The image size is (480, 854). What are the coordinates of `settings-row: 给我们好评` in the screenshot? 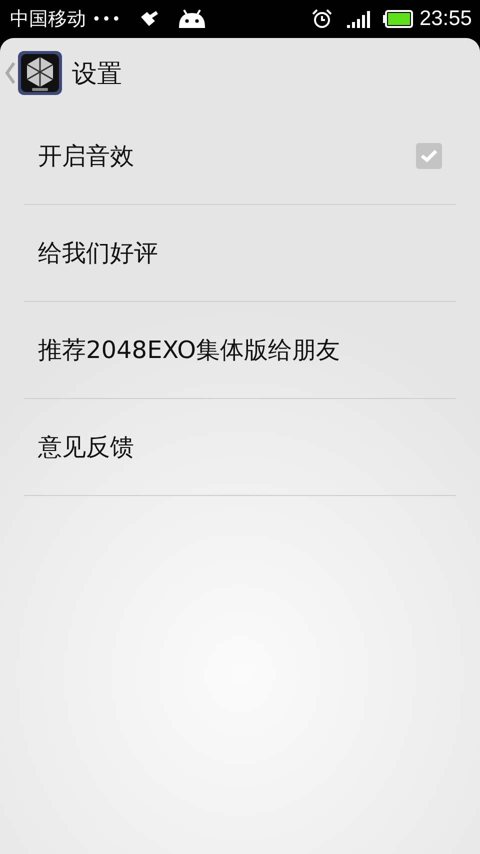 It's located at (240, 253).